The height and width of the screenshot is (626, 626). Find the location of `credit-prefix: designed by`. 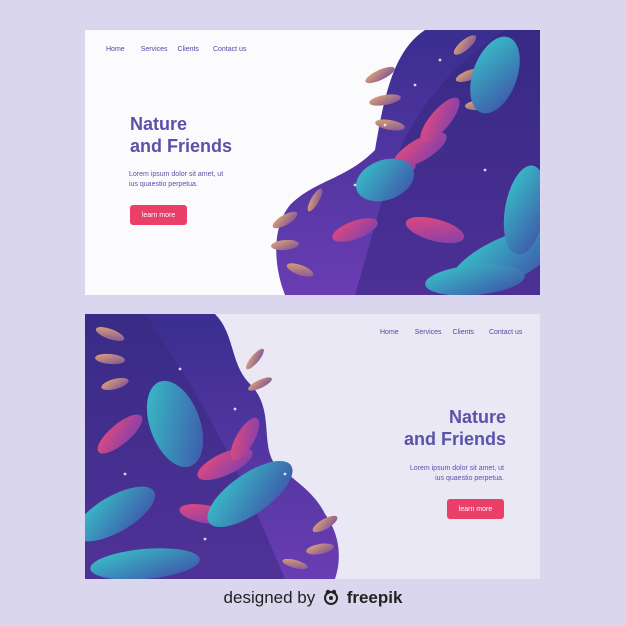

credit-prefix: designed by is located at coordinates (269, 597).